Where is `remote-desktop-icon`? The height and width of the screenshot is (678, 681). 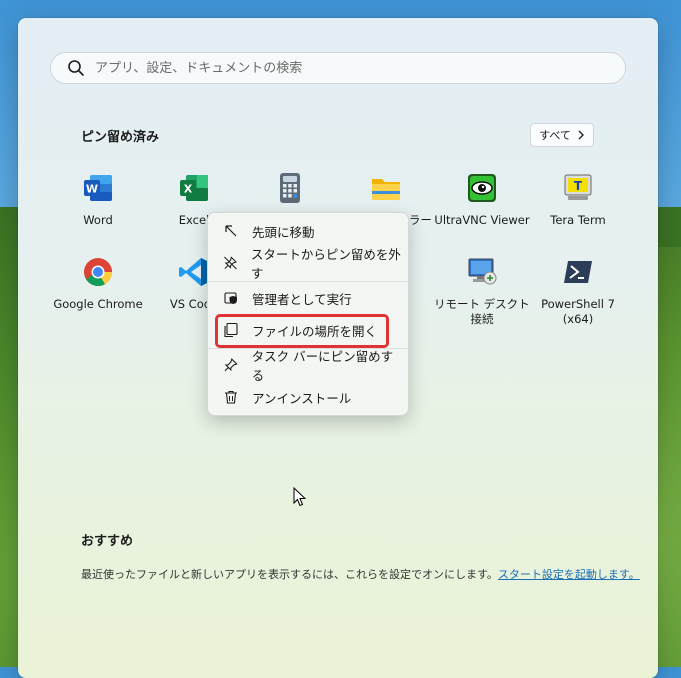
remote-desktop-icon is located at coordinates (482, 271).